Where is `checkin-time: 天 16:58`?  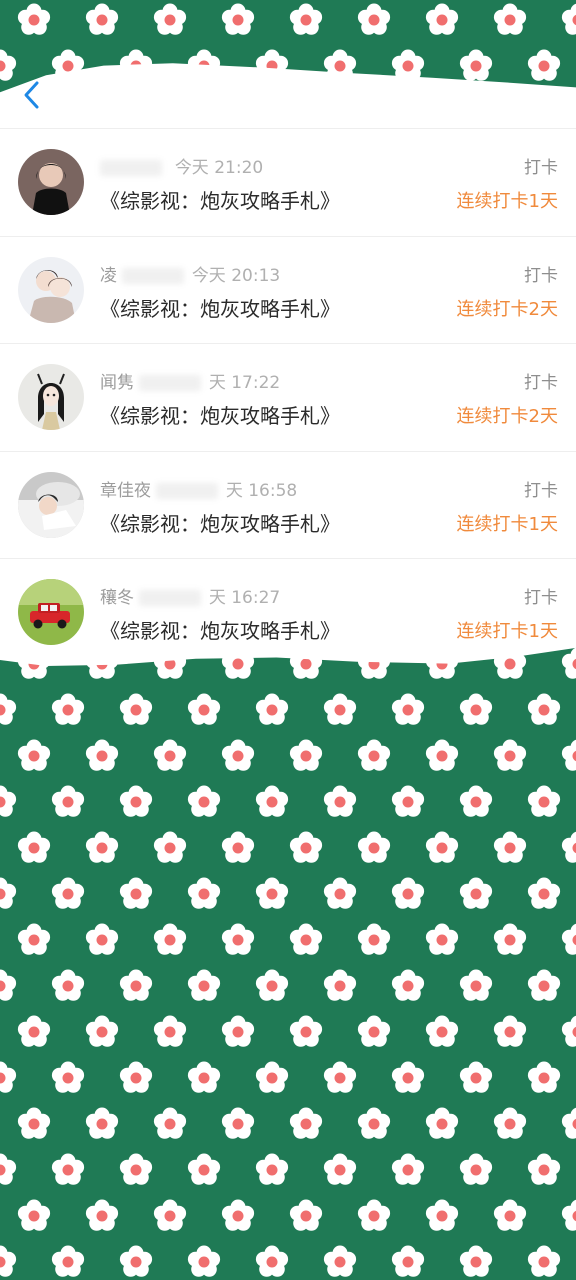
checkin-time: 天 16:58 is located at coordinates (261, 490).